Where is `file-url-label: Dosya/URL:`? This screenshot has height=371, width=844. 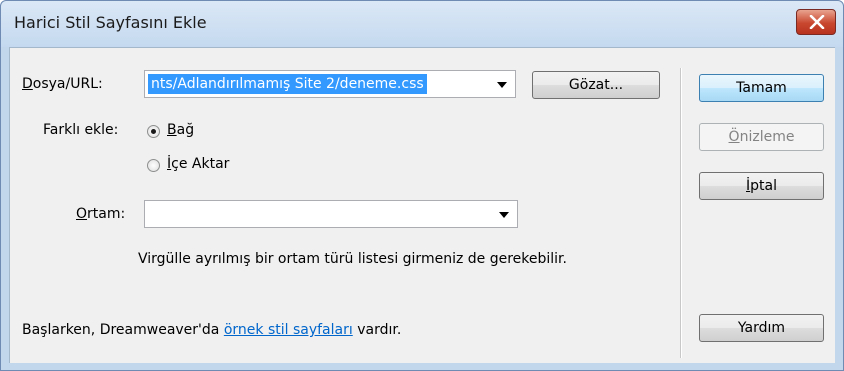 file-url-label: Dosya/URL: is located at coordinates (62, 84).